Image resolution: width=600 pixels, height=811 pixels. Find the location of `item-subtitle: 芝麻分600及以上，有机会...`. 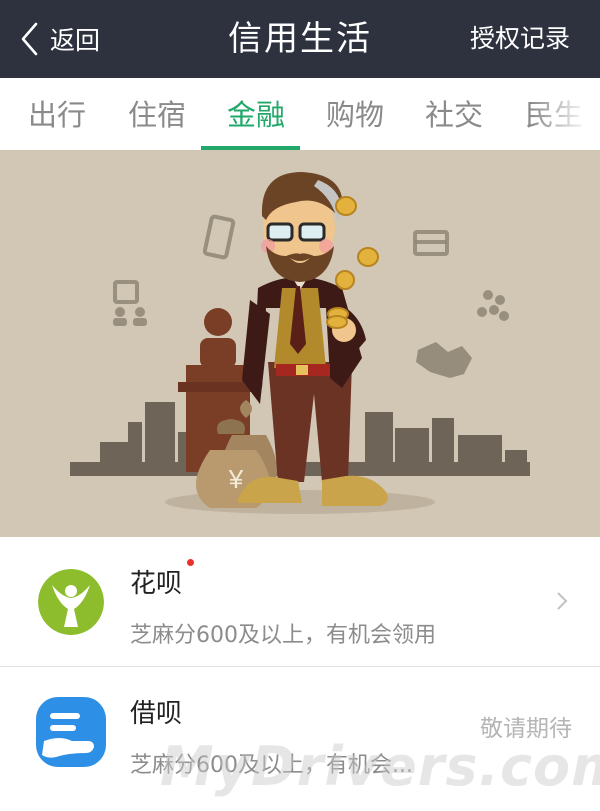

item-subtitle: 芝麻分600及以上，有机会... is located at coordinates (271, 765).